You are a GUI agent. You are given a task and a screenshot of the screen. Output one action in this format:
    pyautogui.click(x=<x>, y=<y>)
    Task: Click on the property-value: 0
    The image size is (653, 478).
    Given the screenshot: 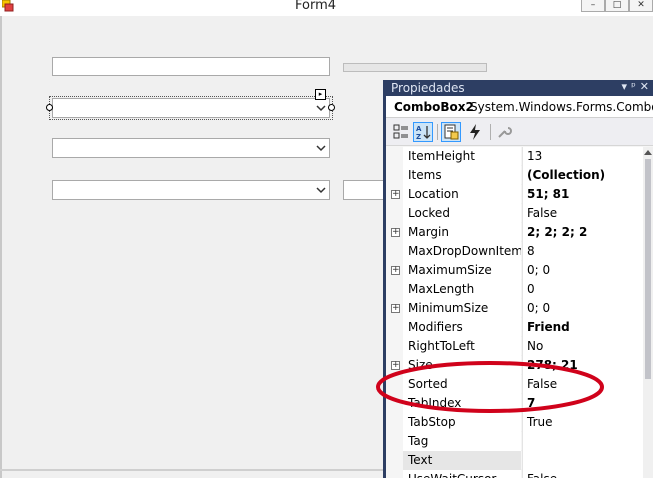 What is the action you would take?
    pyautogui.click(x=582, y=289)
    